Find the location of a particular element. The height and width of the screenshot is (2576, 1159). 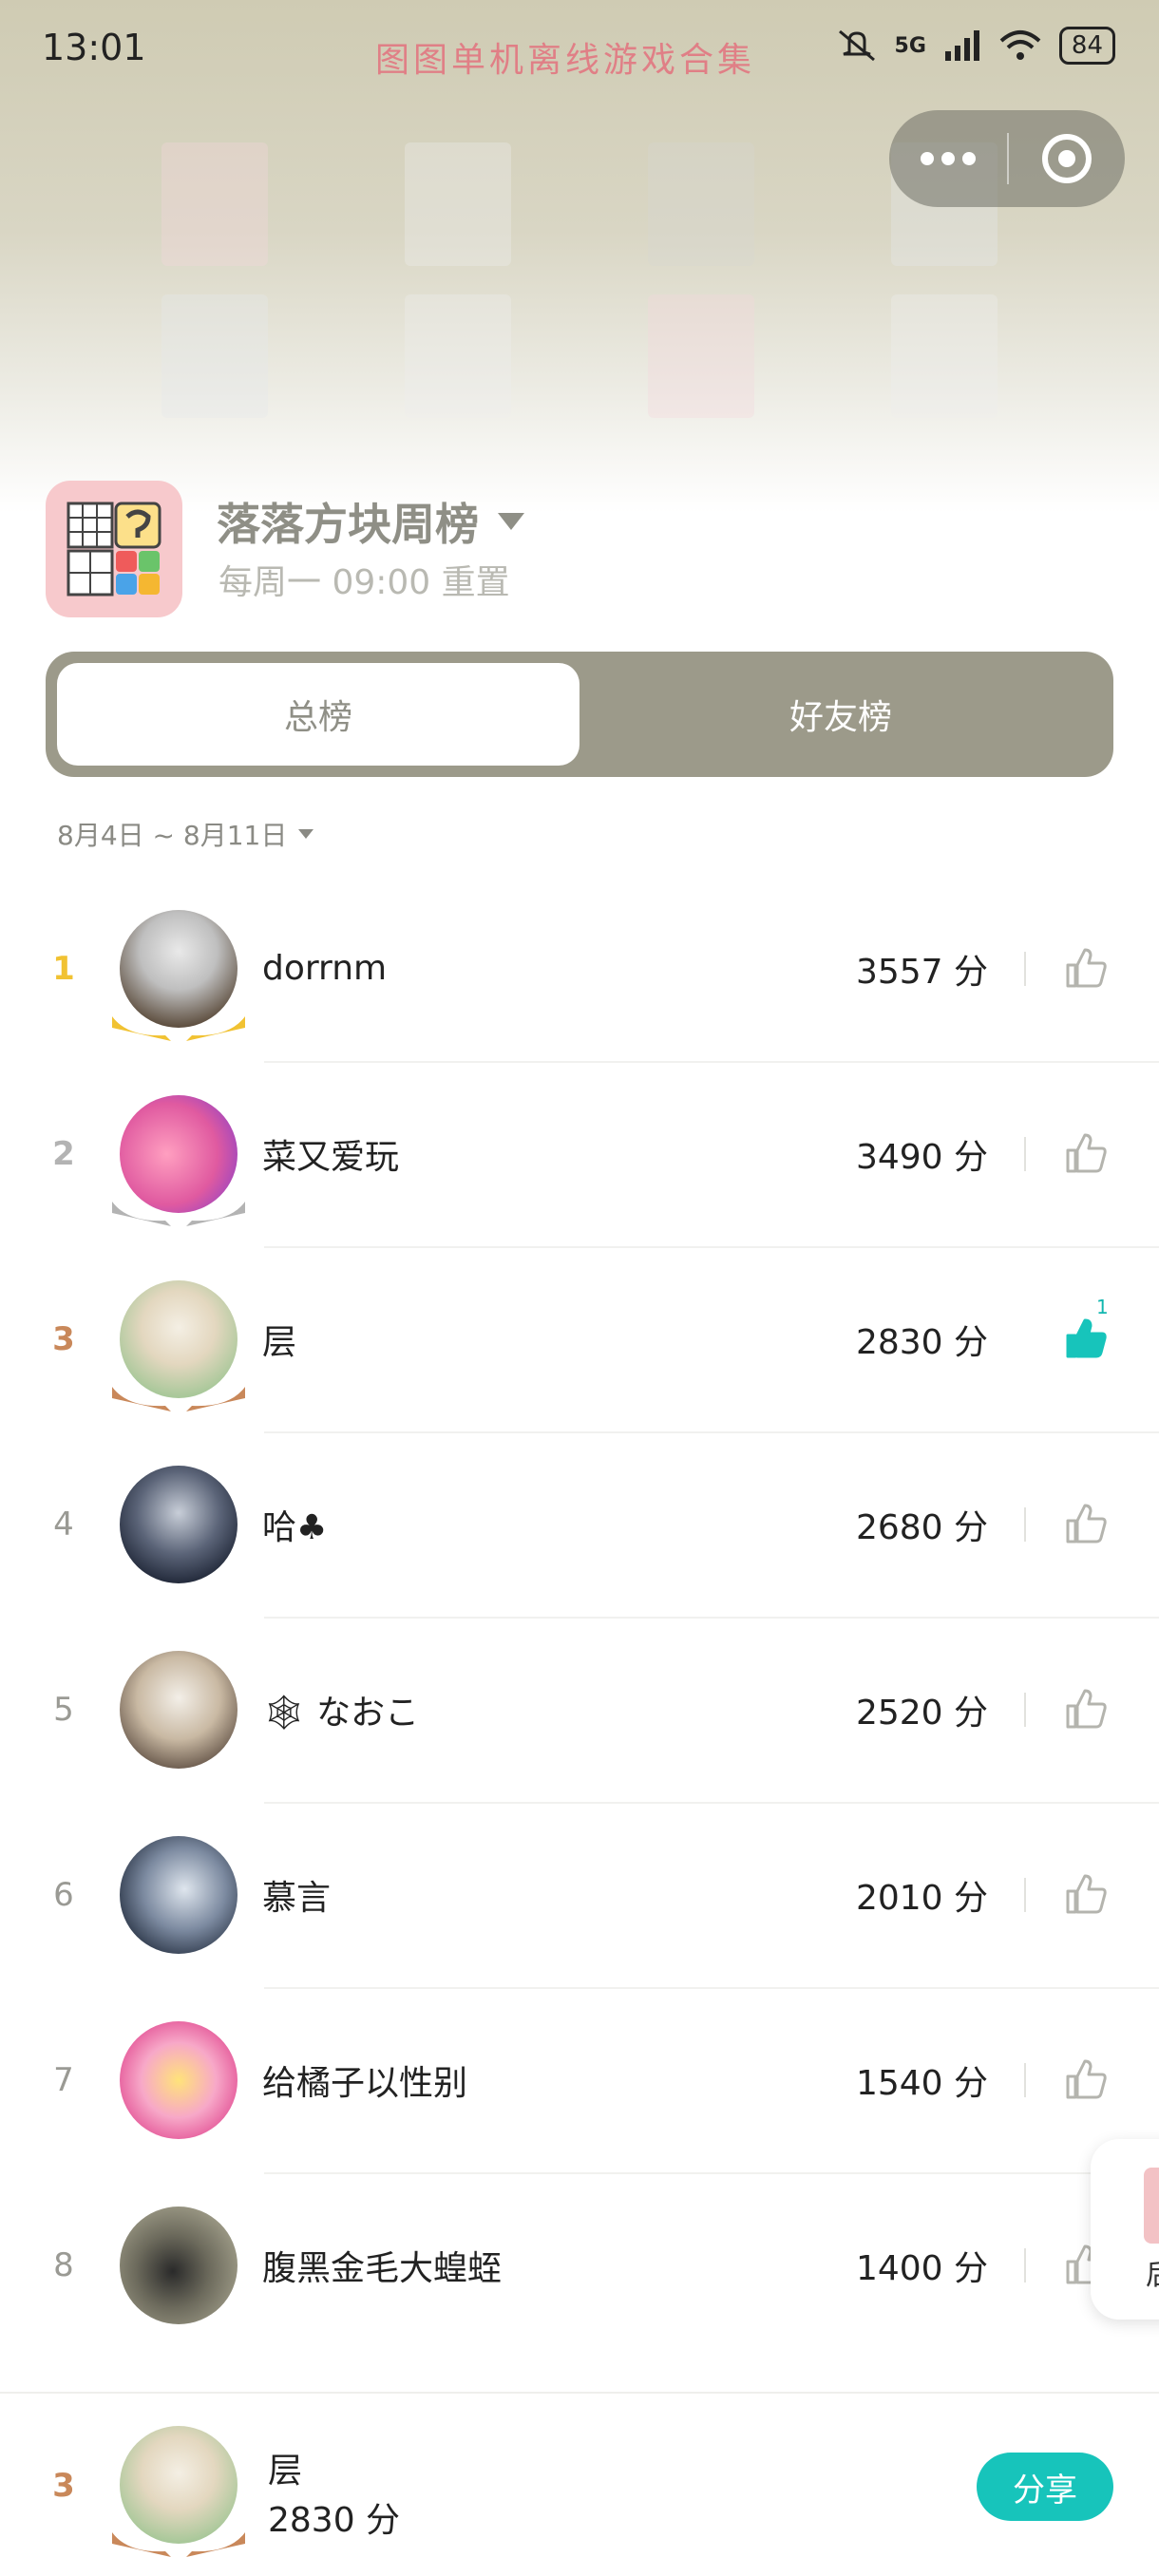

sudoku-logo-icon is located at coordinates (114, 549).